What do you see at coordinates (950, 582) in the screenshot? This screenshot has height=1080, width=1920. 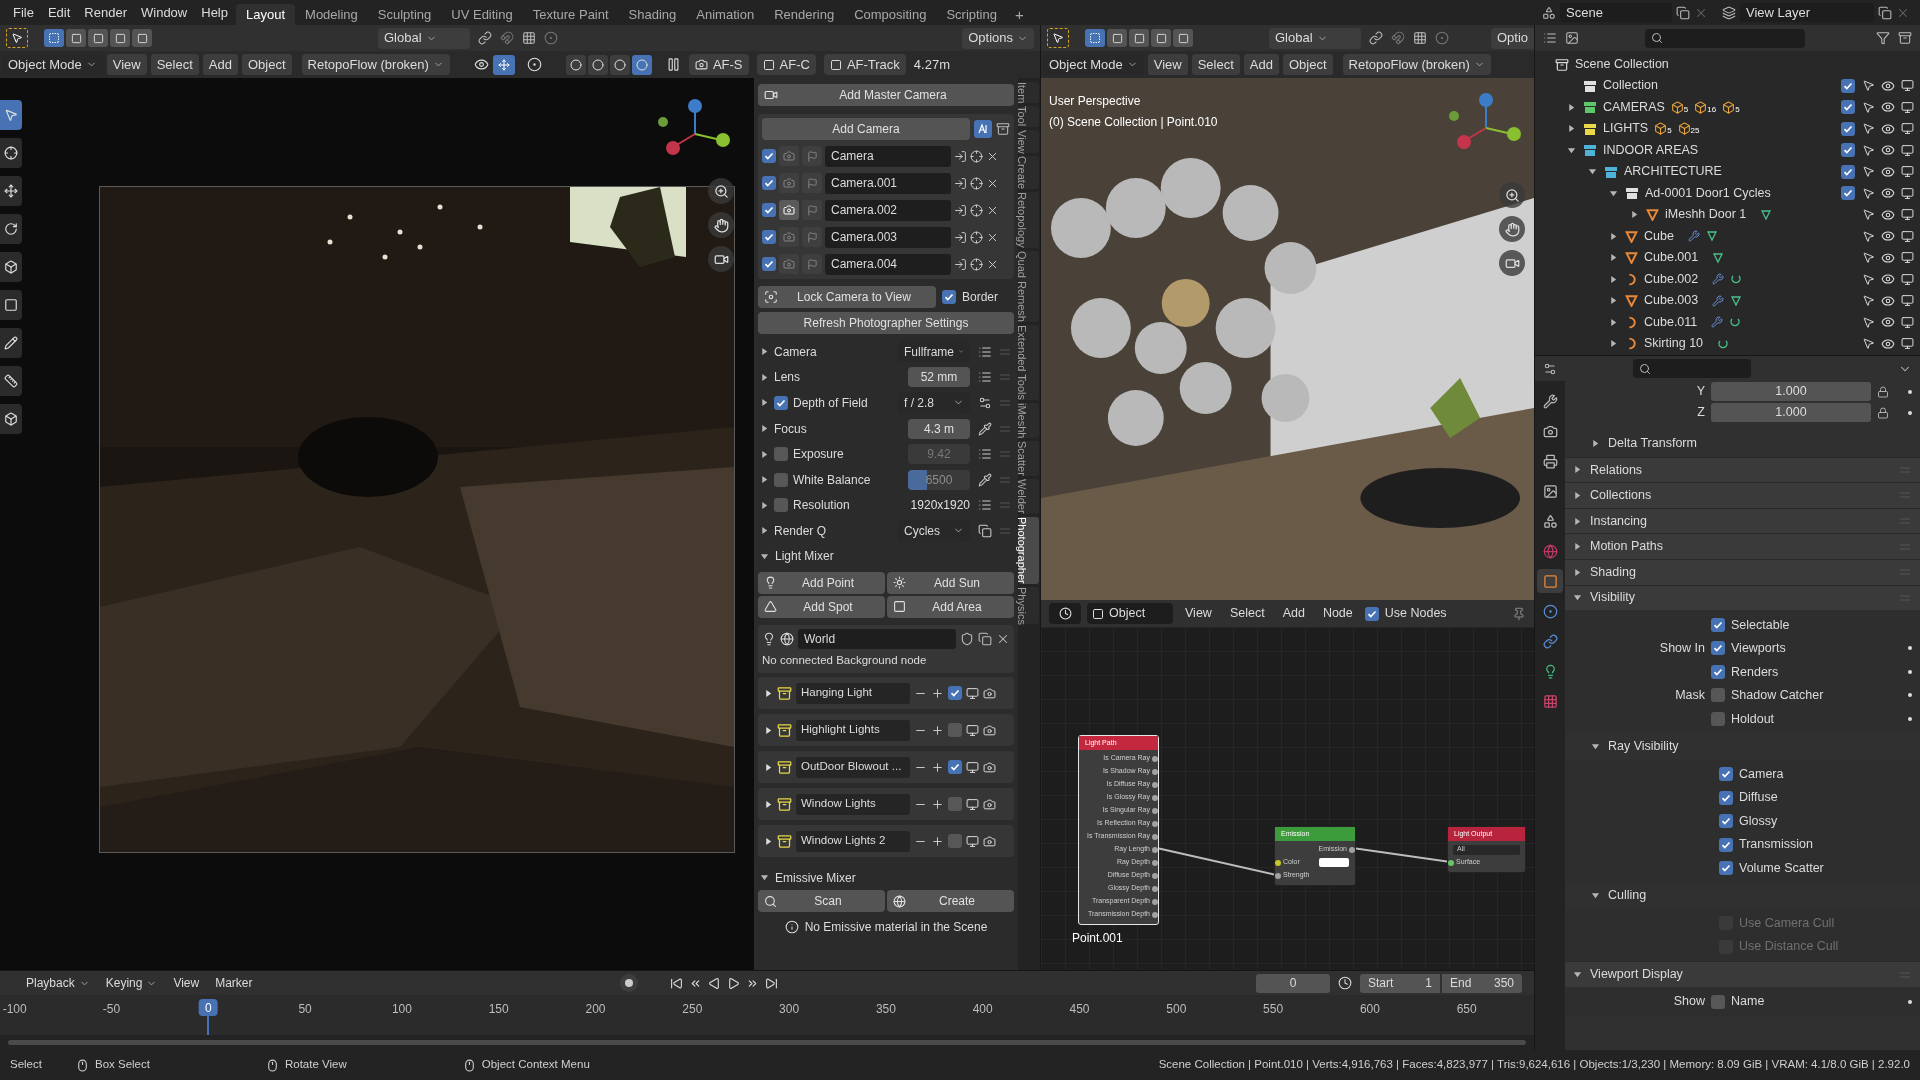 I see `add-light-button: Add Sun` at bounding box center [950, 582].